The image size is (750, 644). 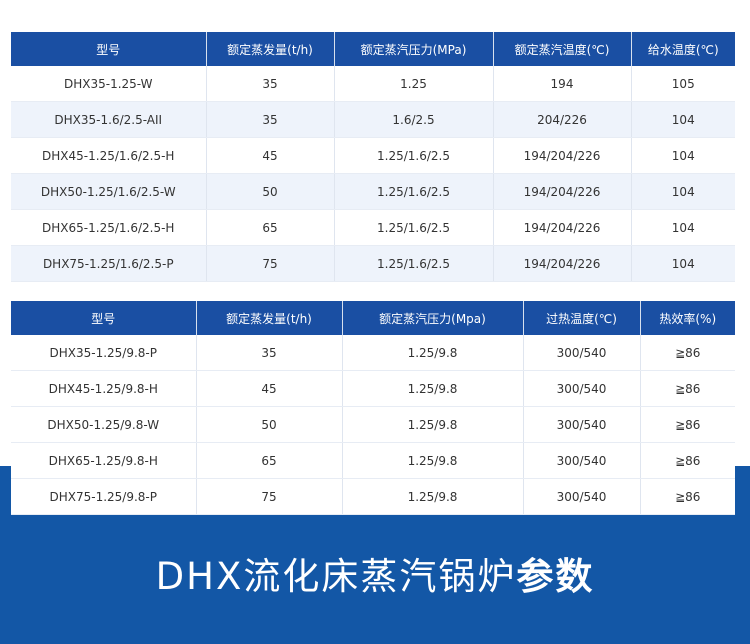 What do you see at coordinates (104, 353) in the screenshot?
I see `table-cell: DHX35-1.25/9.8-P` at bounding box center [104, 353].